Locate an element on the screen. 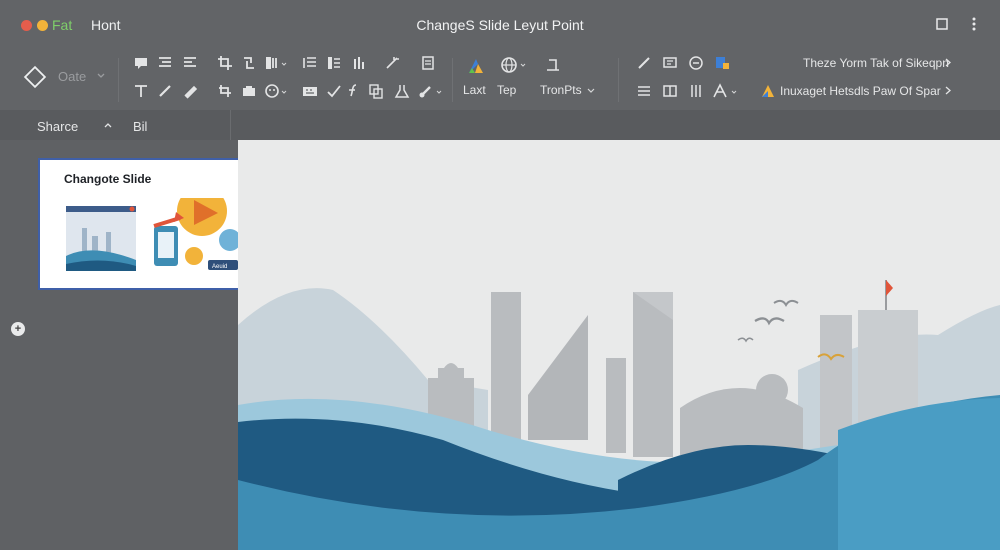  copy-button is located at coordinates (376, 91).